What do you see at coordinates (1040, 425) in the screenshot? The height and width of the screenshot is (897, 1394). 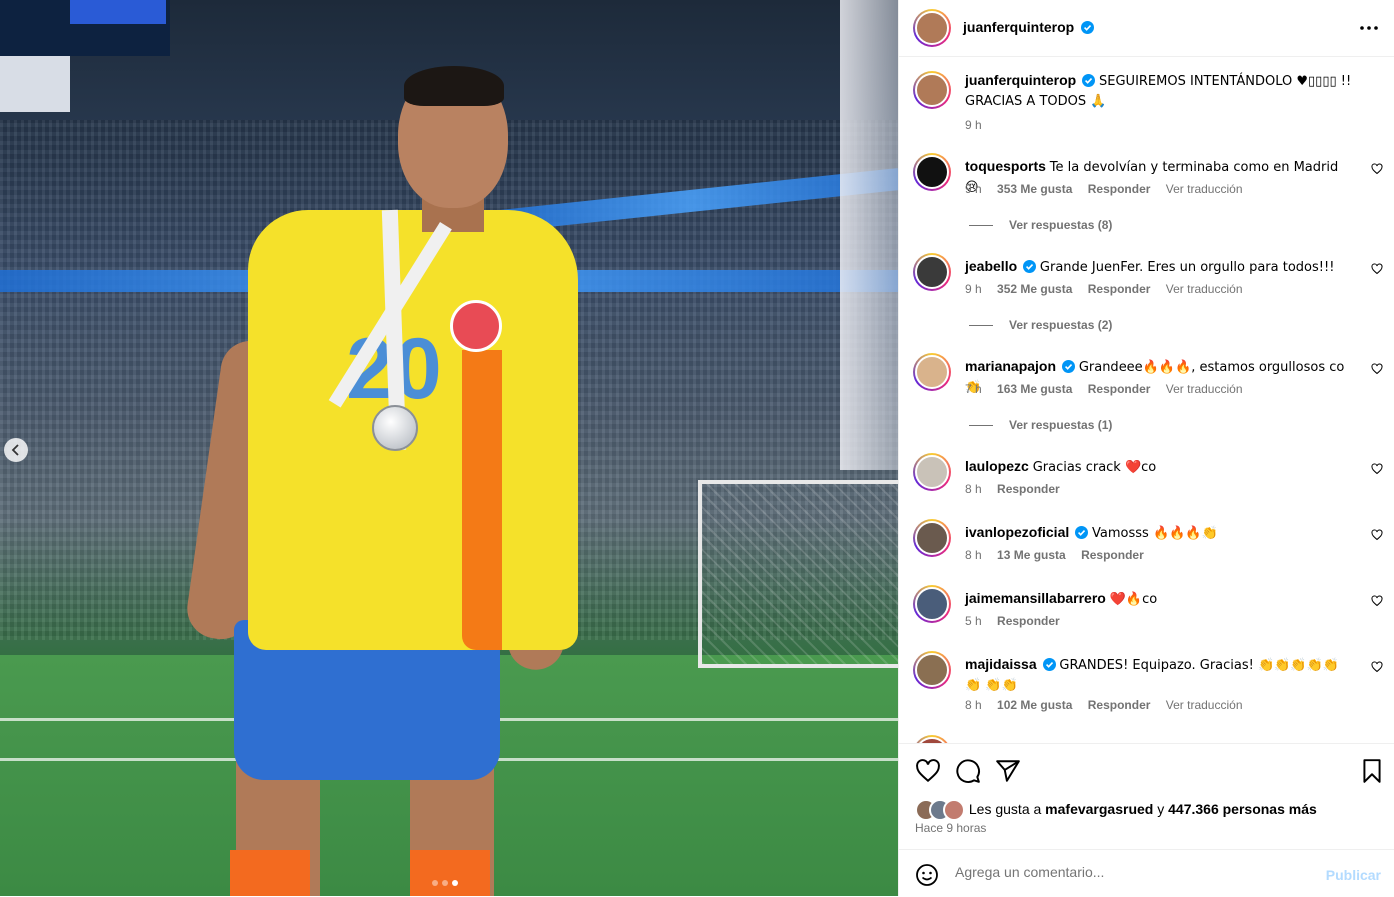 I see `view-replies: Ver respuestas (1)` at bounding box center [1040, 425].